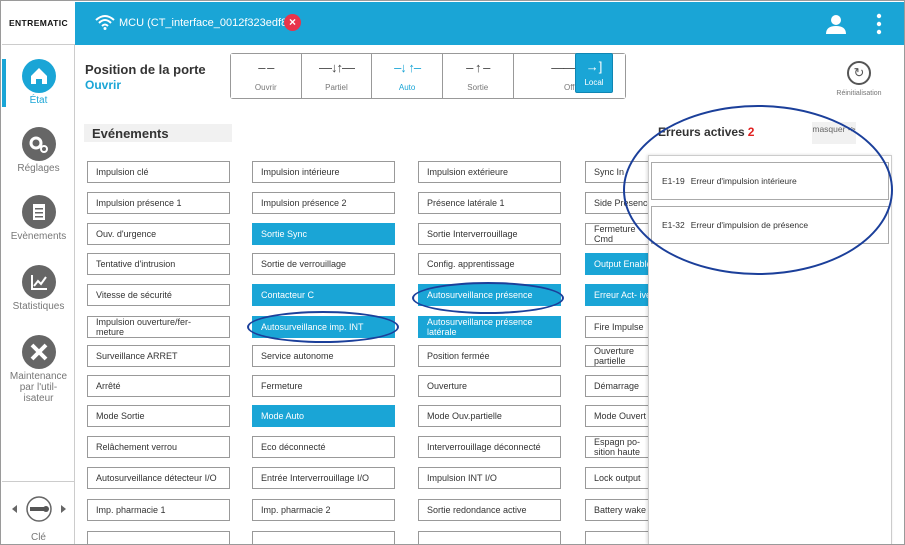 The width and height of the screenshot is (905, 545). What do you see at coordinates (158, 234) in the screenshot?
I see `event-item: Ouv. d'urgence` at bounding box center [158, 234].